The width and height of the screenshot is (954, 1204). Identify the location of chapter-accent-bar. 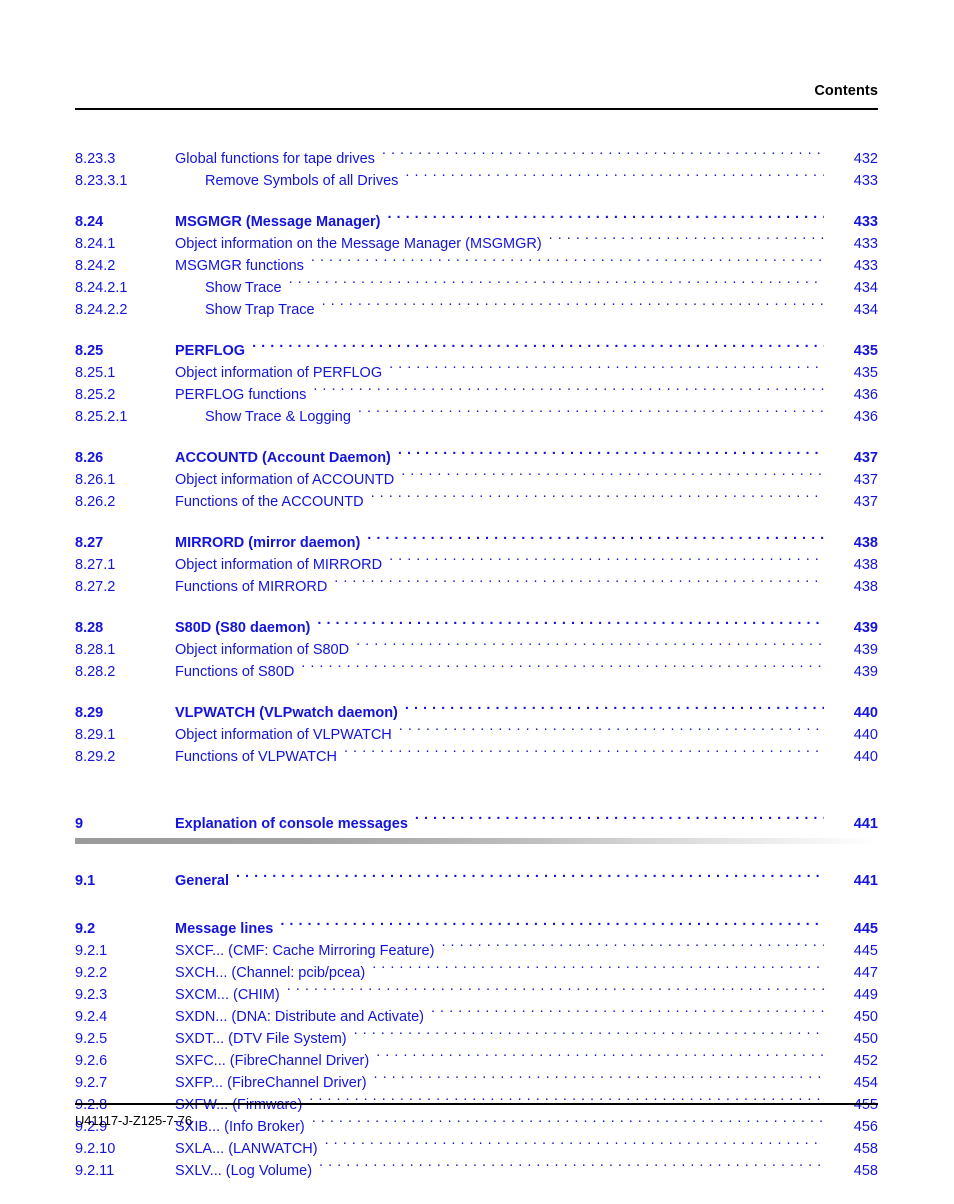
(476, 841).